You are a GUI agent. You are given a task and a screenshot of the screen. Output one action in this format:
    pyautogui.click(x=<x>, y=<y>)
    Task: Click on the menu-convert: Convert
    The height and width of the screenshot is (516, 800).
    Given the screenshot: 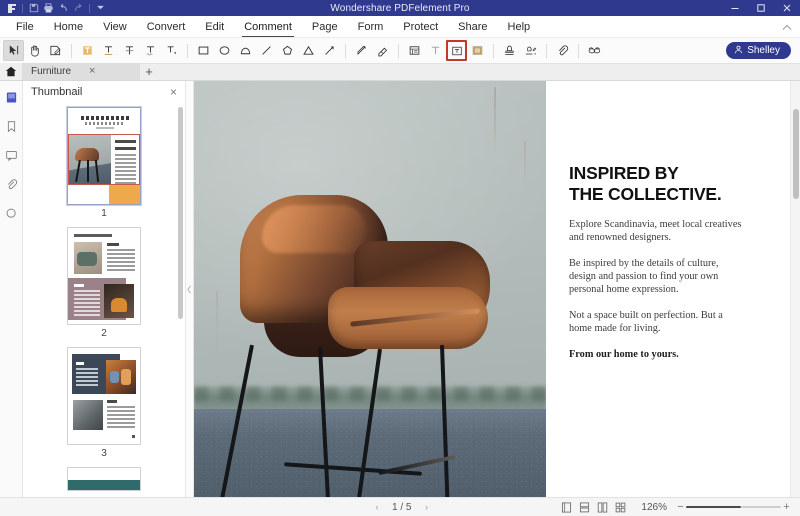 What is the action you would take?
    pyautogui.click(x=166, y=27)
    